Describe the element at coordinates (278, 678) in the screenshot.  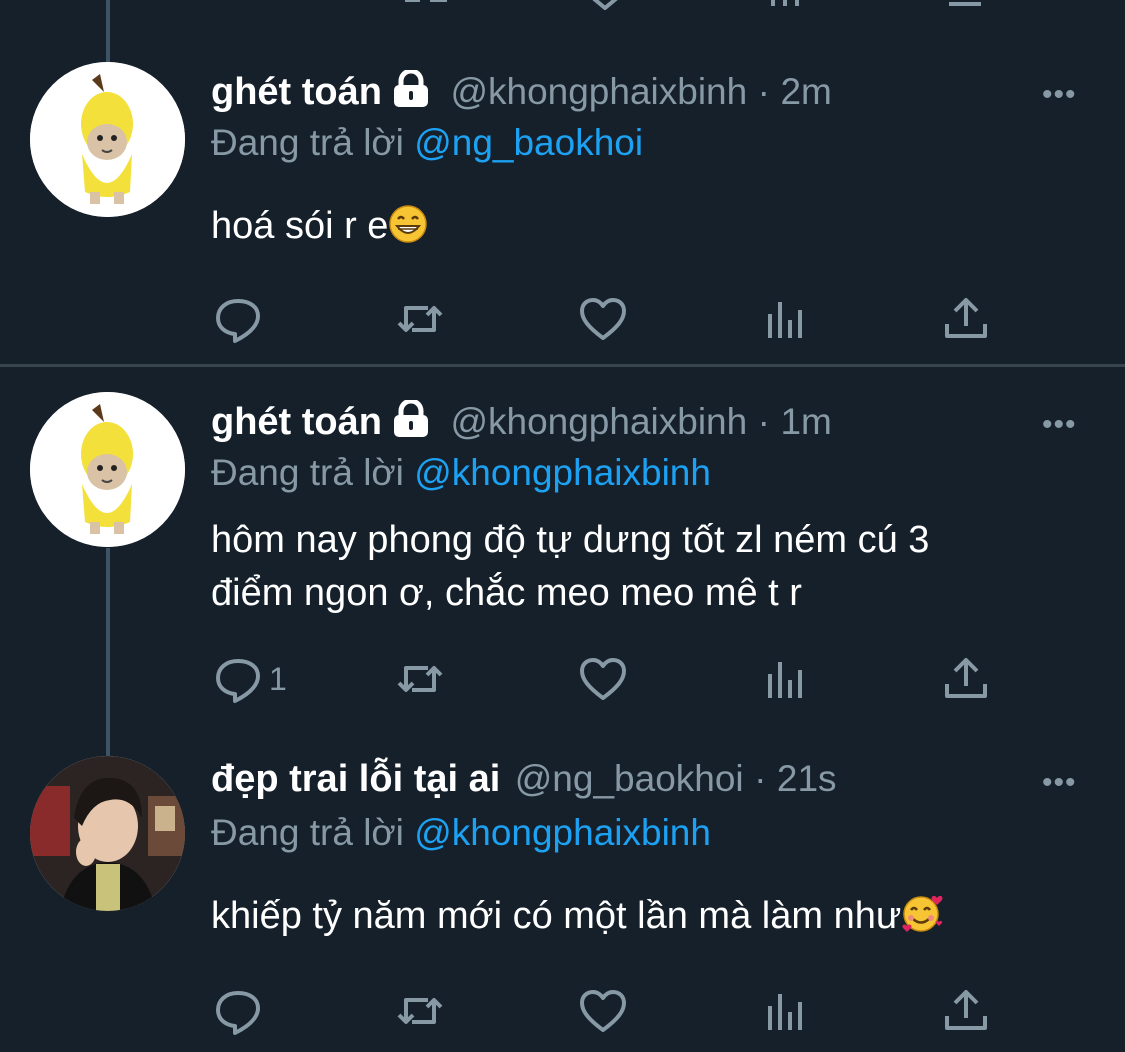
I see `reply-count: 1` at that location.